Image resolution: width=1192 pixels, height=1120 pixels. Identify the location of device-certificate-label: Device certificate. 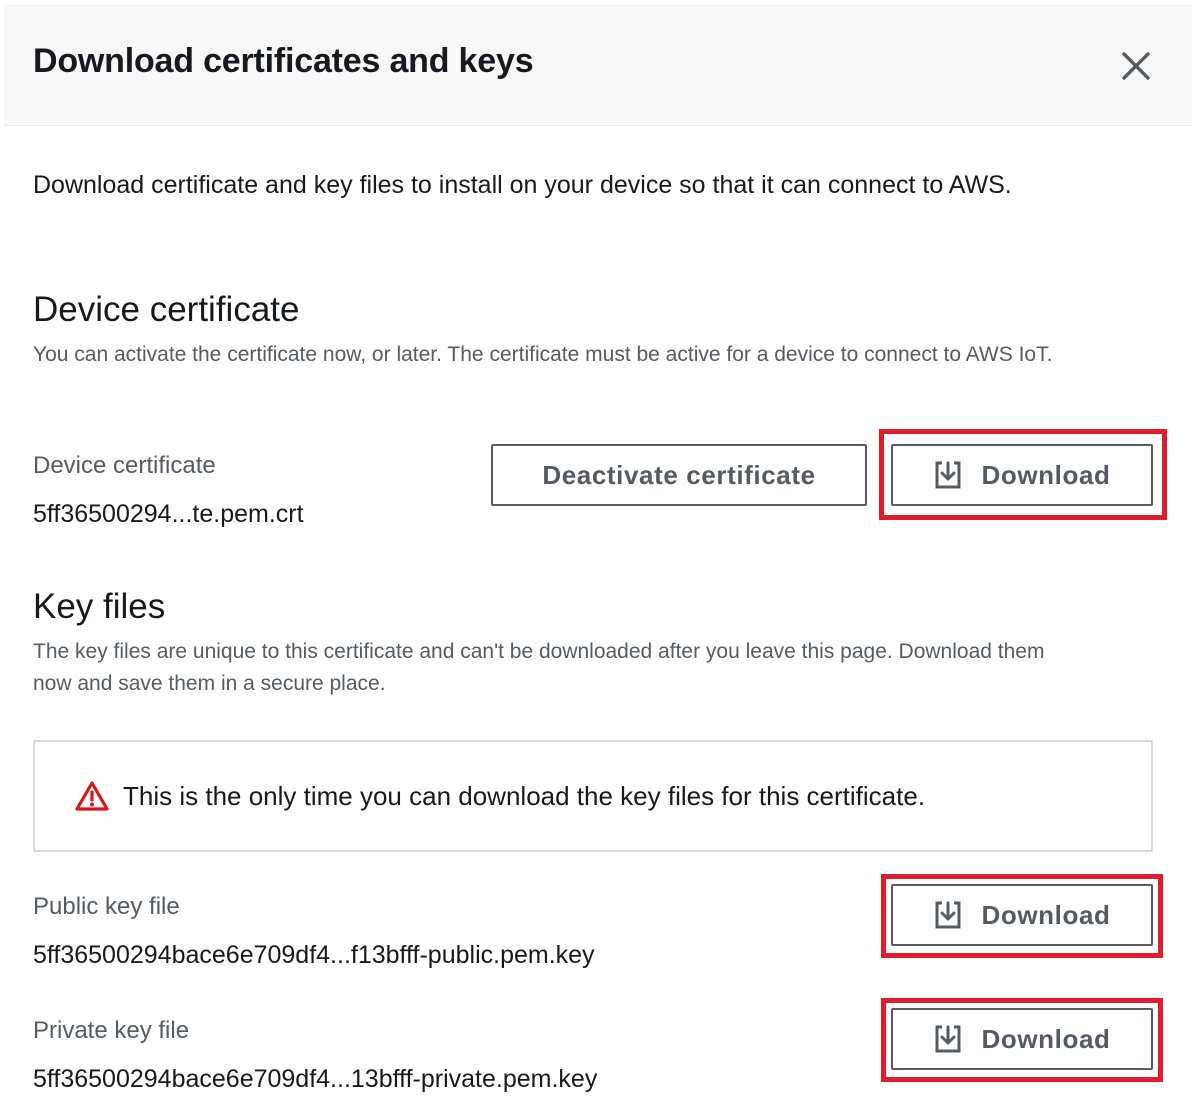
(124, 465).